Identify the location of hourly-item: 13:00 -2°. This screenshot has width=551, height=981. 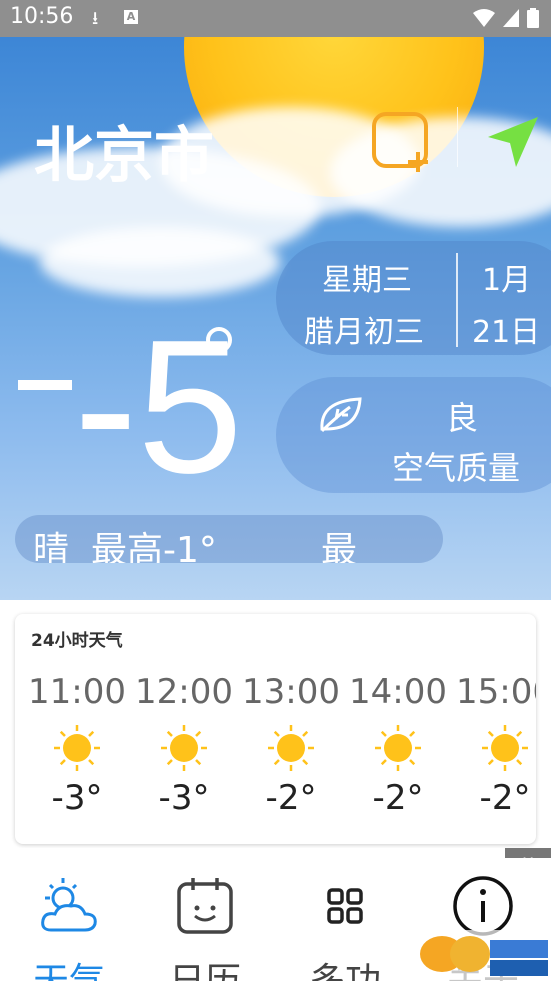
(291, 745).